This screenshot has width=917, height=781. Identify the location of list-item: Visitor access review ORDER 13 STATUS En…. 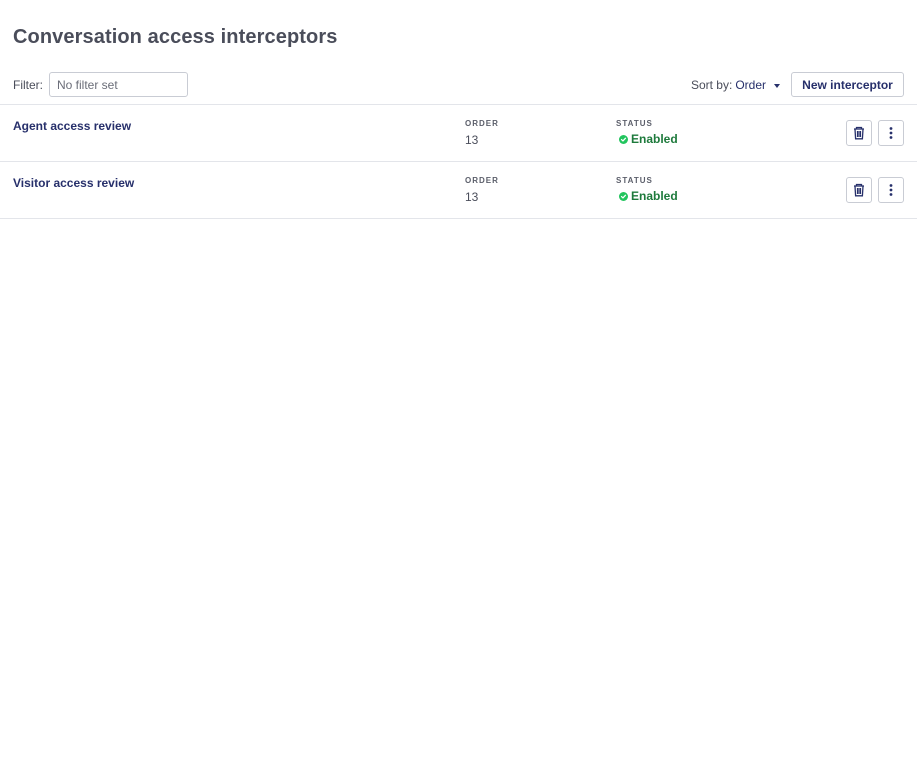
(458, 190).